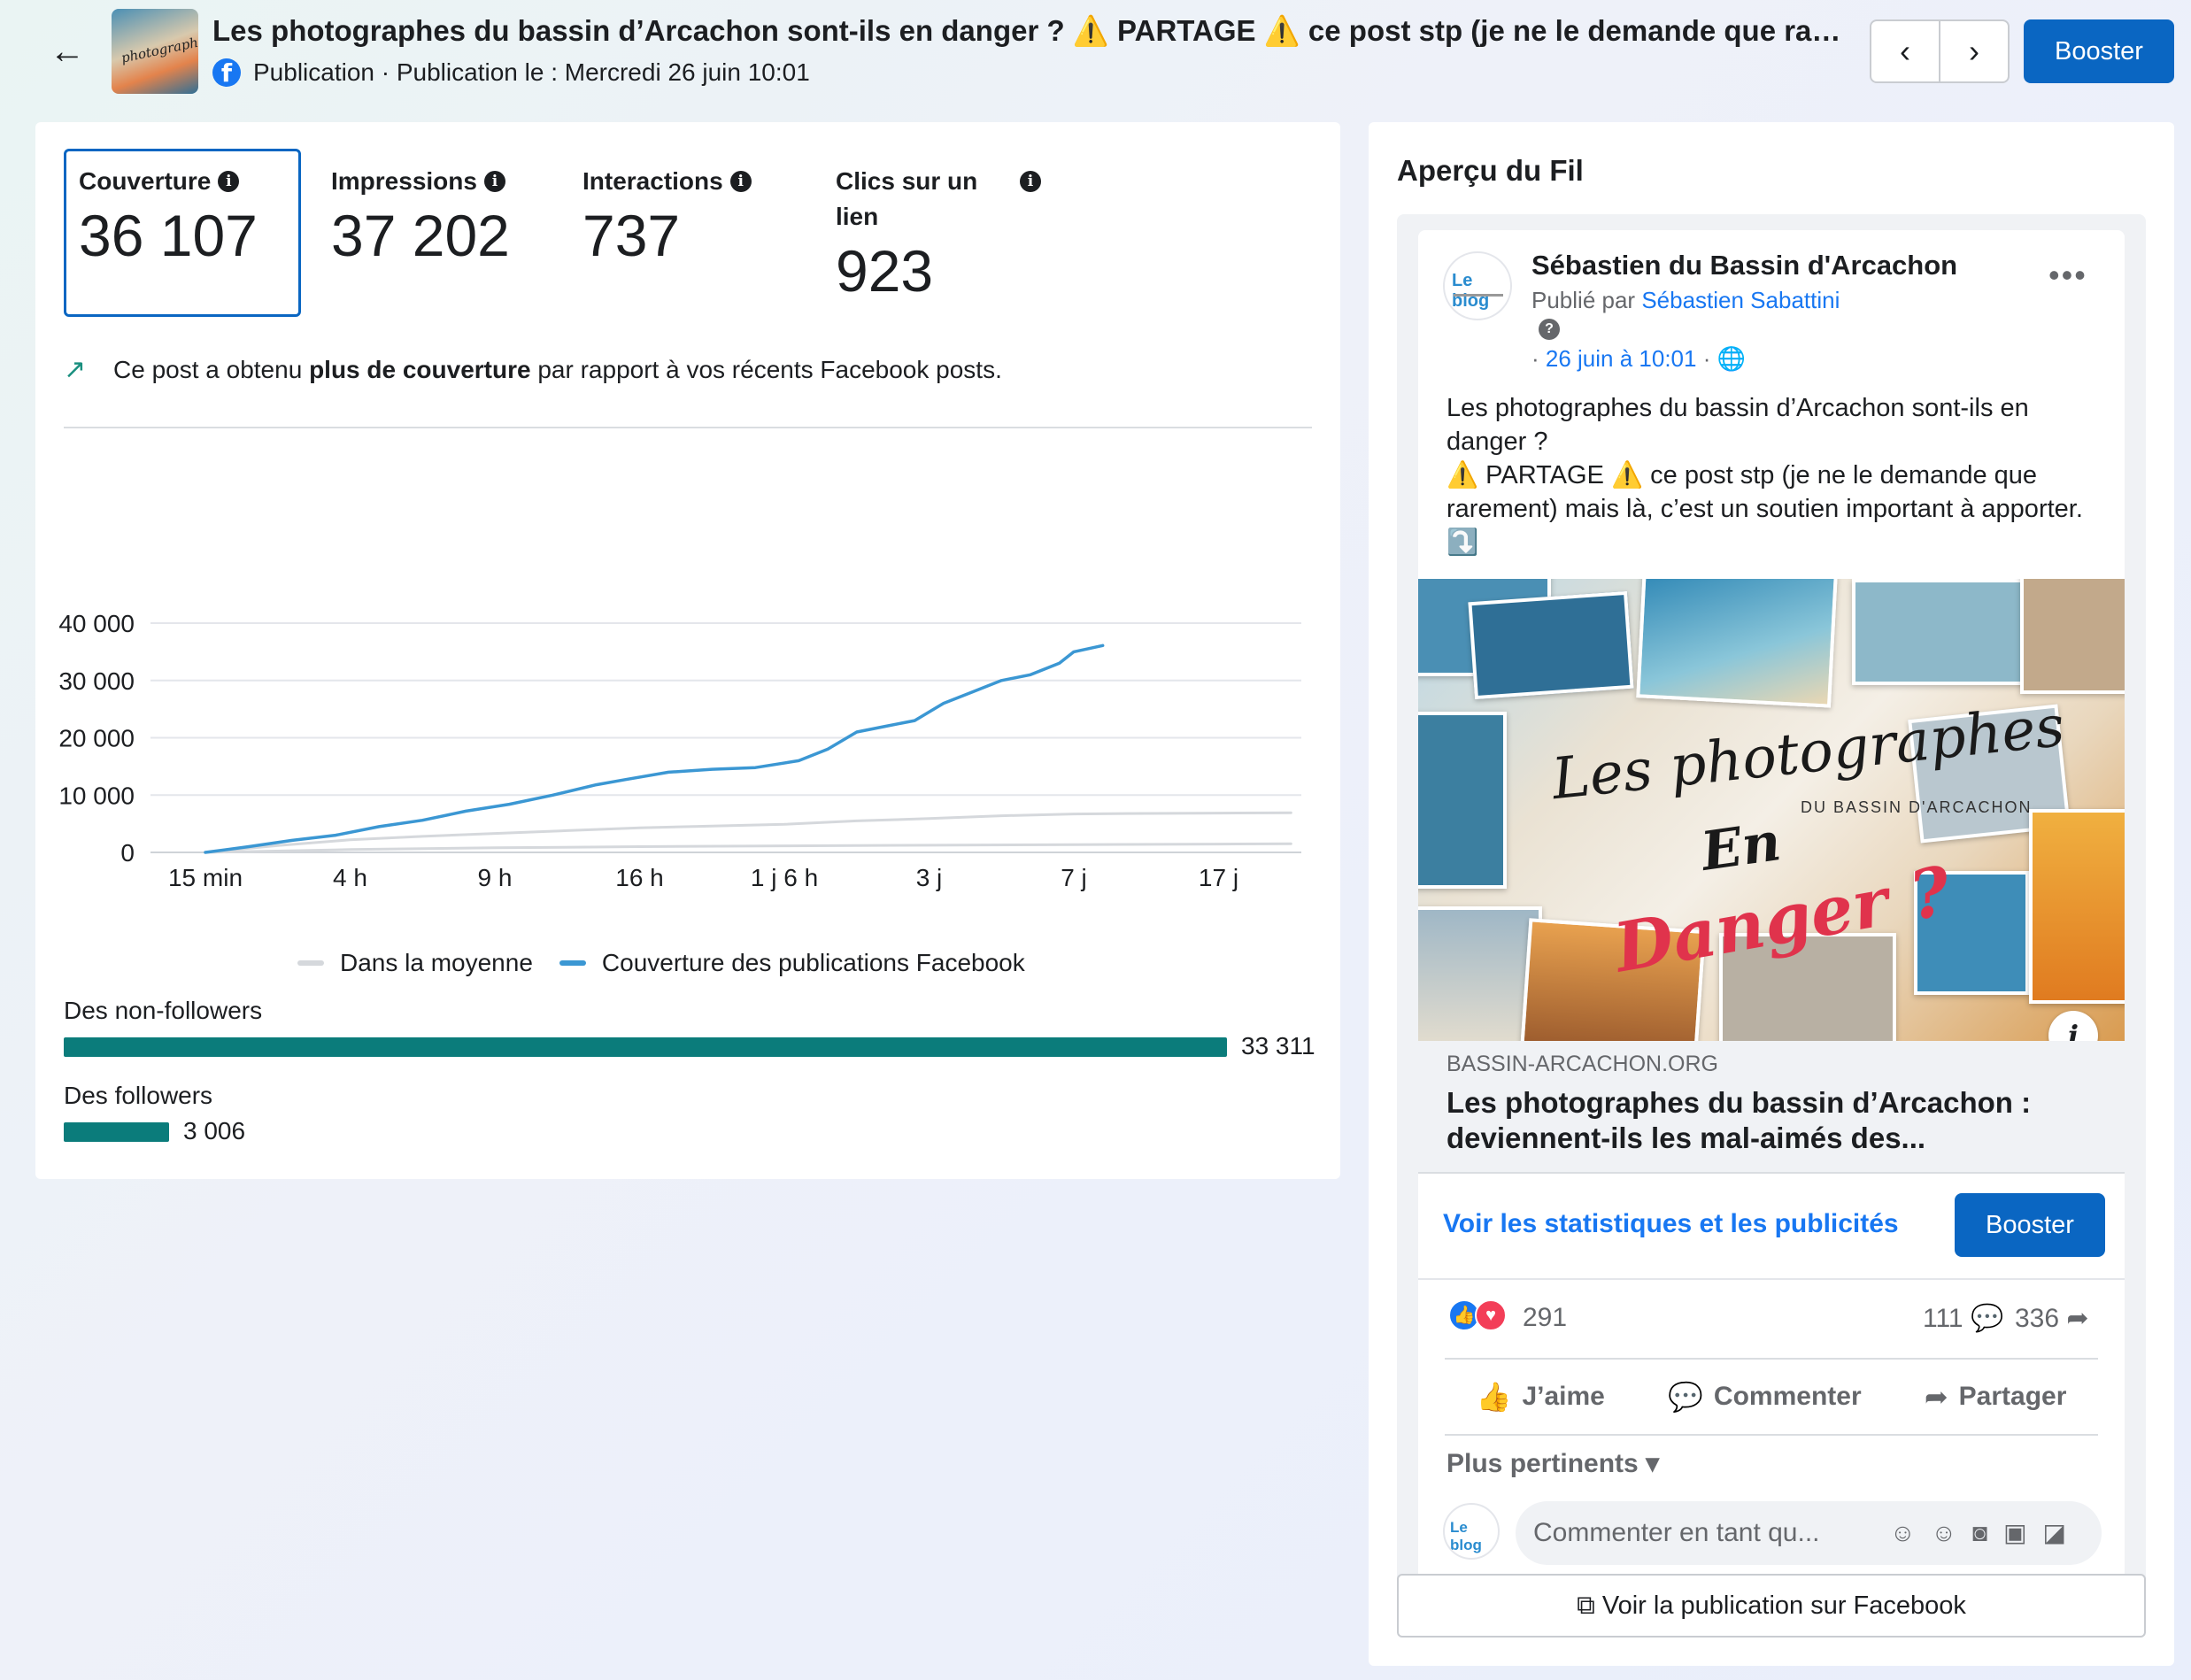  Describe the element at coordinates (138, 1095) in the screenshot. I see `followers-label: Des followers` at that location.